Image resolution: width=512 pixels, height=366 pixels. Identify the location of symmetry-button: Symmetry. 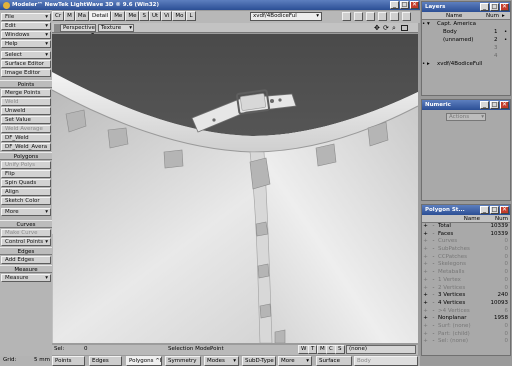
(183, 361).